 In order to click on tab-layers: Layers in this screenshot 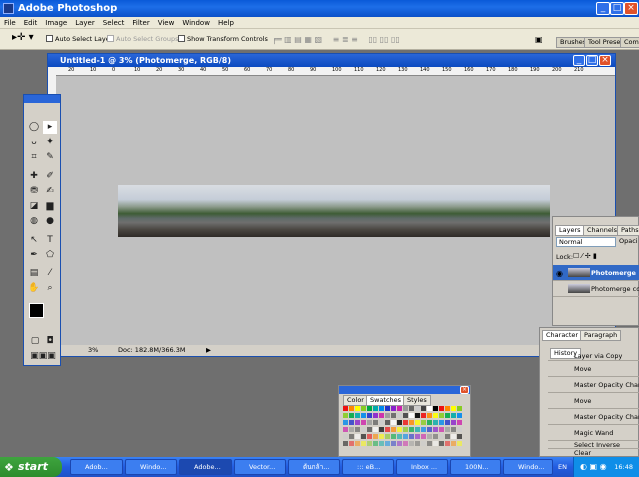, I will do `click(570, 230)`.